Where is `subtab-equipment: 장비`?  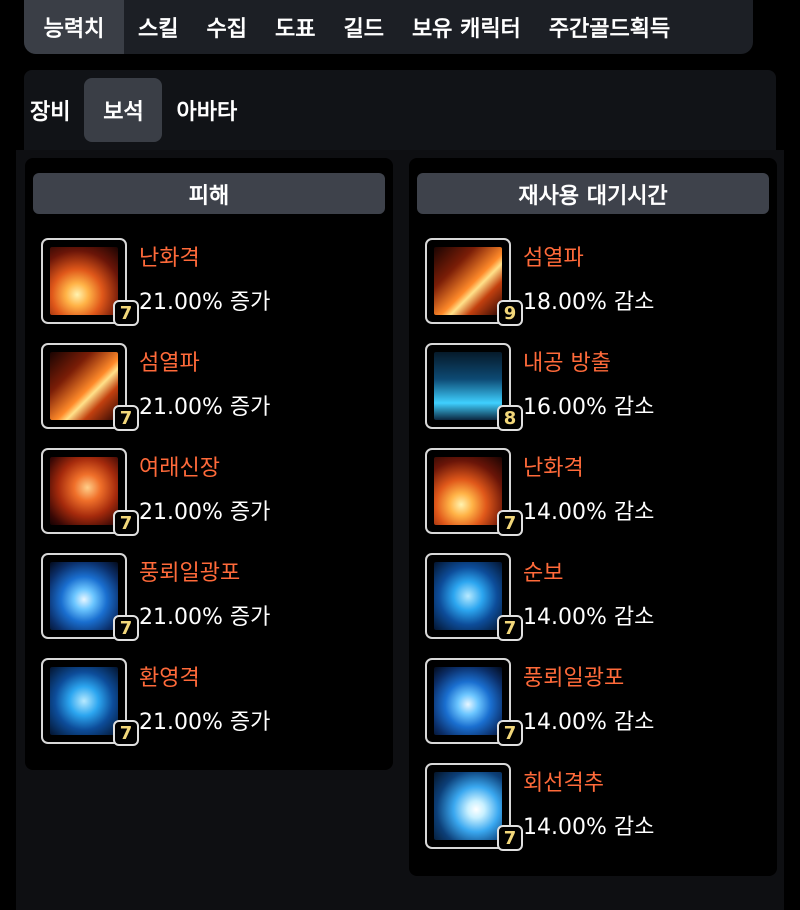 subtab-equipment: 장비 is located at coordinates (50, 110).